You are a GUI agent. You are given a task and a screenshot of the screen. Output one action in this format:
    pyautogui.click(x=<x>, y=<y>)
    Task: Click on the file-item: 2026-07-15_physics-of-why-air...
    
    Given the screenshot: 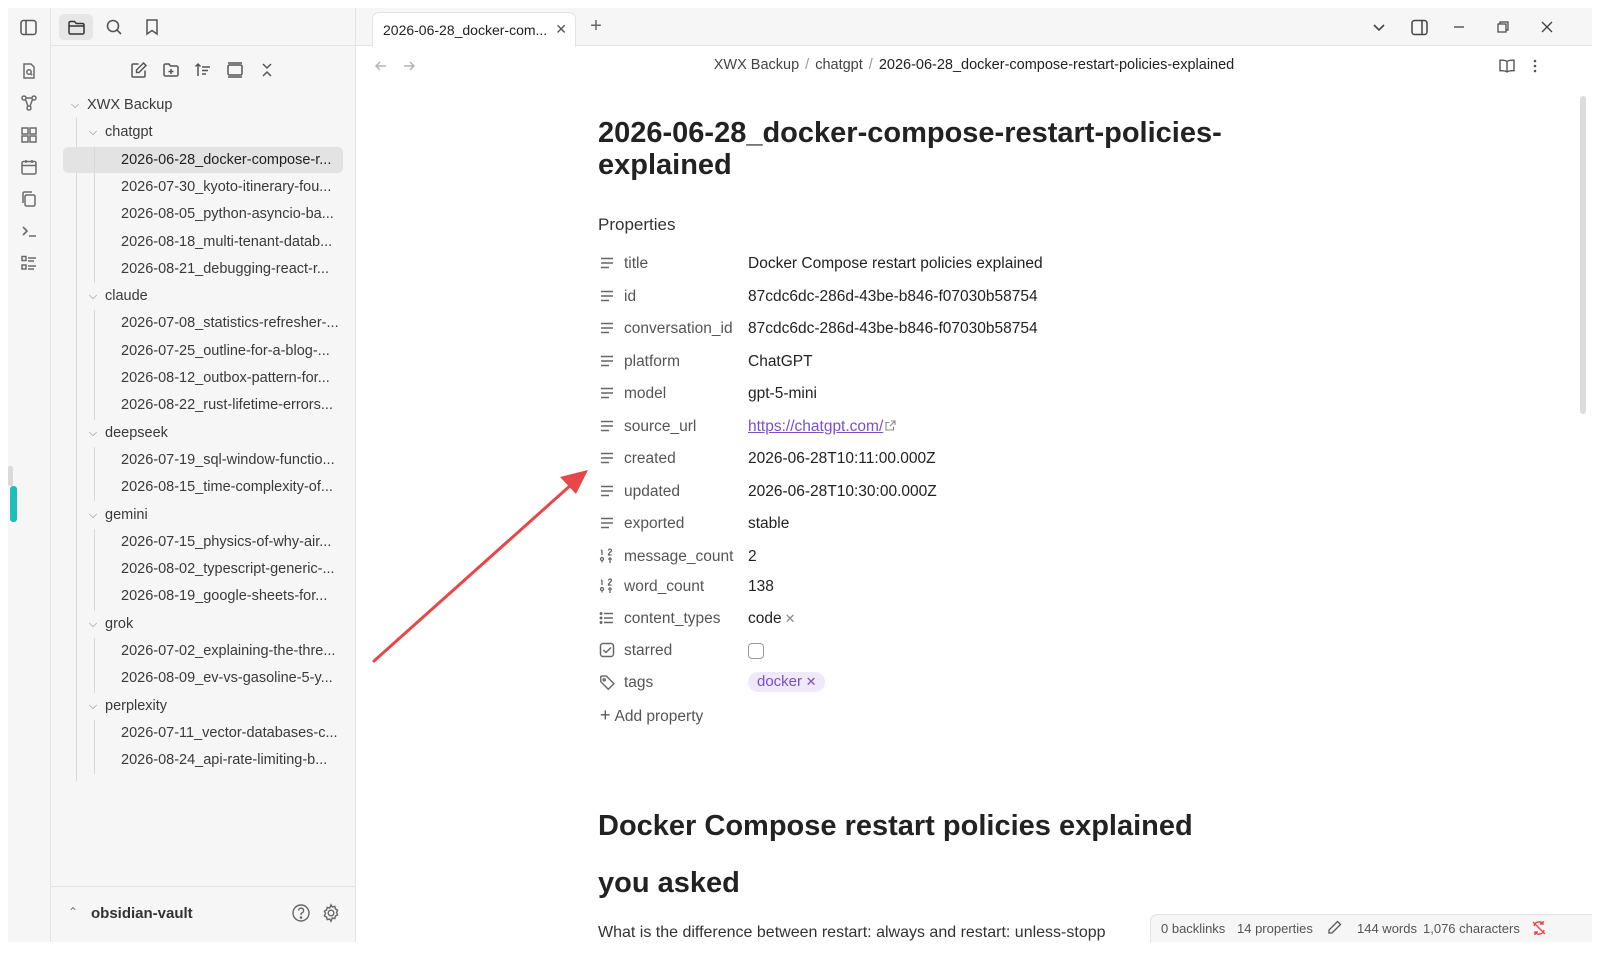 What is the action you would take?
    pyautogui.click(x=233, y=542)
    